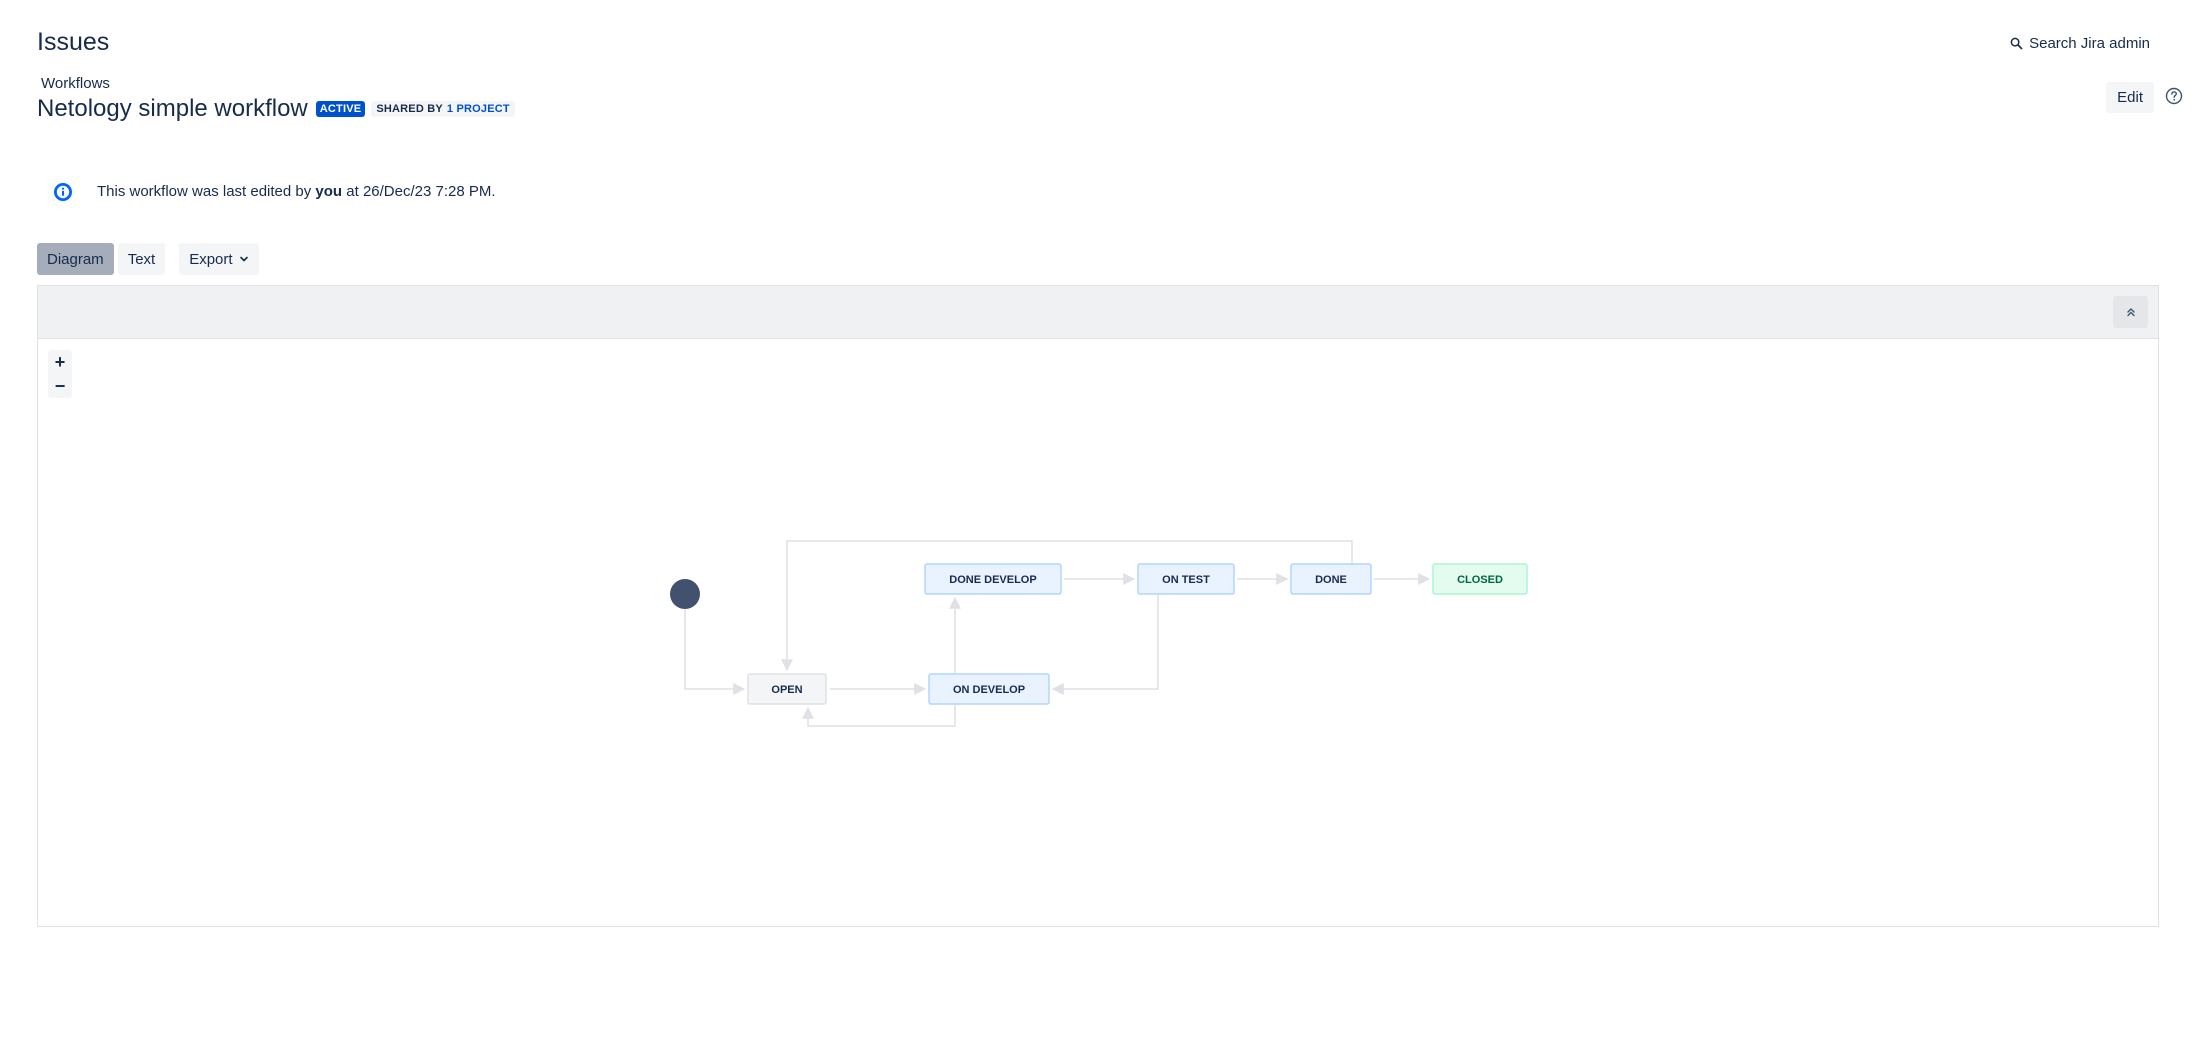  What do you see at coordinates (2089, 43) in the screenshot?
I see `search-admin-label: Search Jira admin` at bounding box center [2089, 43].